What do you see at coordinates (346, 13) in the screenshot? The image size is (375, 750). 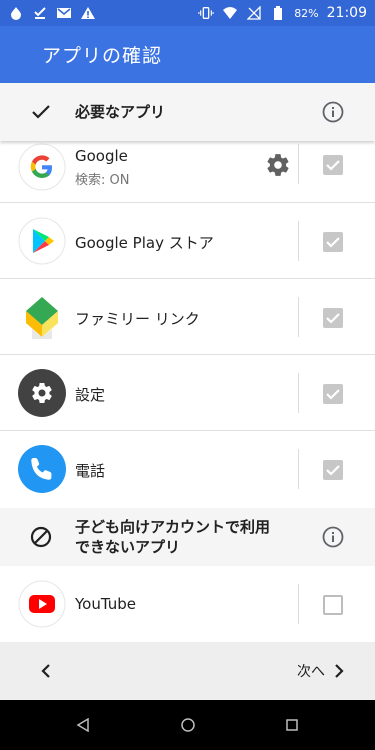 I see `clock: 21:09` at bounding box center [346, 13].